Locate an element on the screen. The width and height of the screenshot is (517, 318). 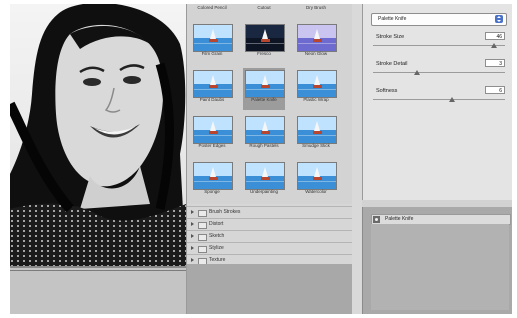
filter-category-list: Brush Strokes Distort Sketch Stylize Tex is located at coordinates (270, 236).